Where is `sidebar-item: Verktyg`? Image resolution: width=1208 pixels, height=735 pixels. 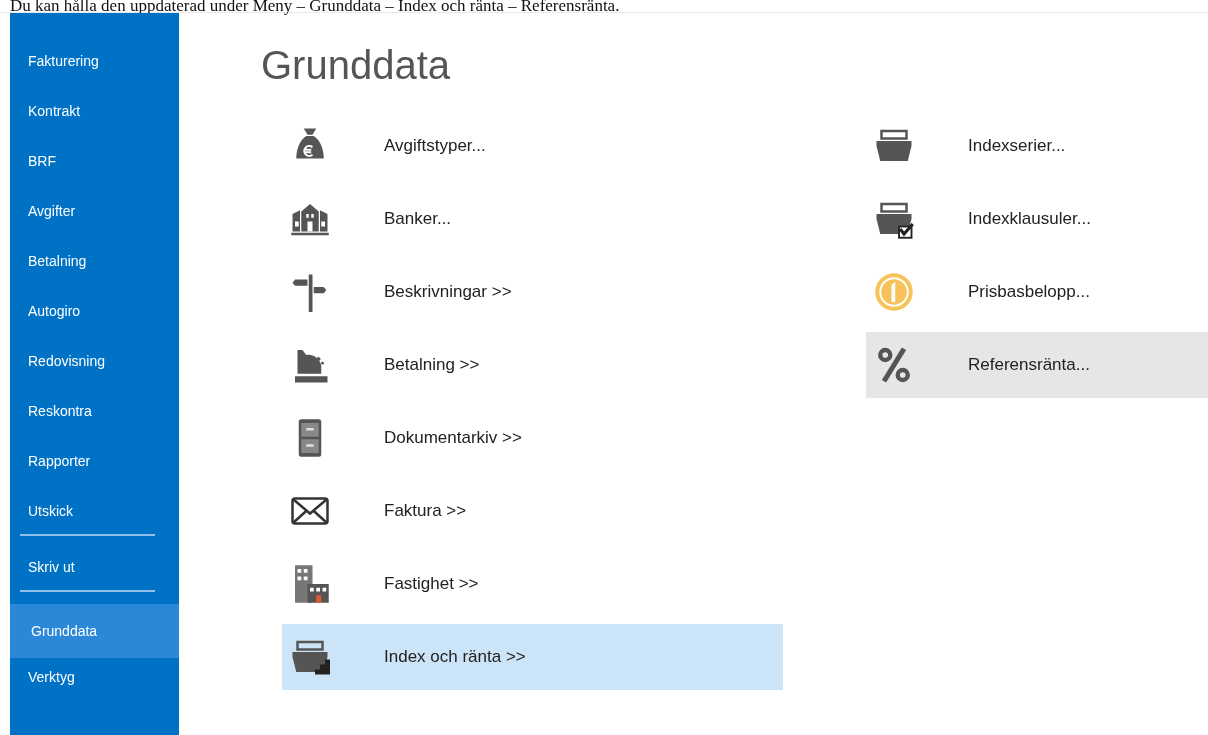
sidebar-item: Verktyg is located at coordinates (94, 683).